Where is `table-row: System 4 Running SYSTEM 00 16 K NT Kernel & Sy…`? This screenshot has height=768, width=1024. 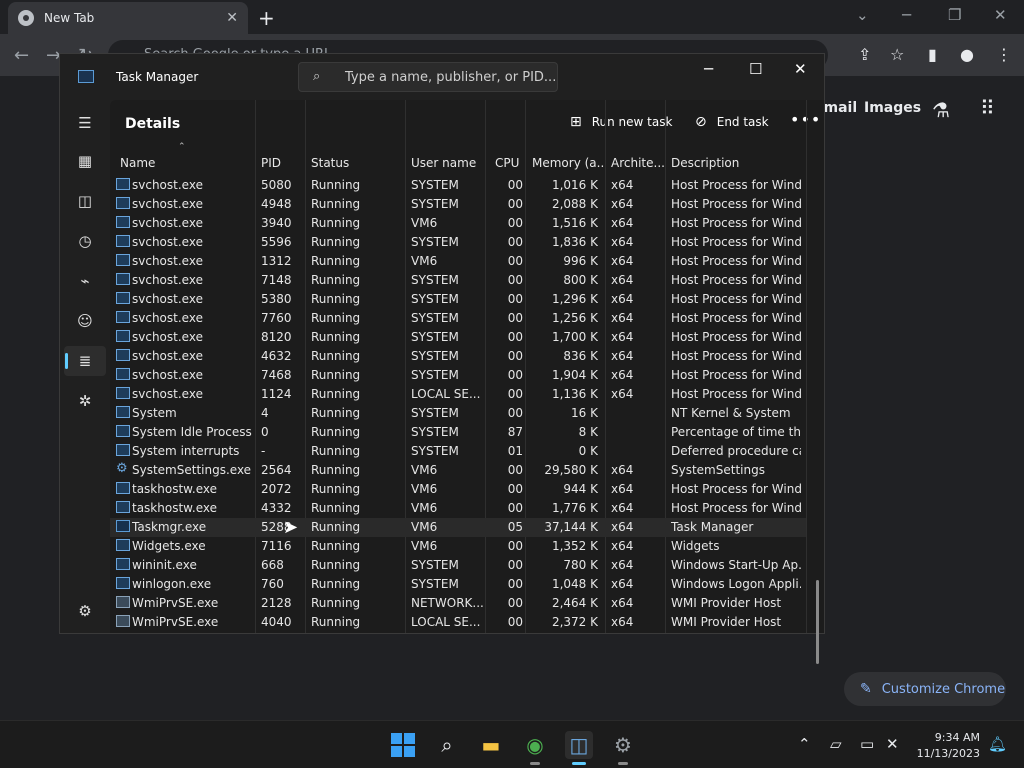
table-row: System 4 Running SYSTEM 00 16 K NT Kernel & Sy… is located at coordinates (458, 413).